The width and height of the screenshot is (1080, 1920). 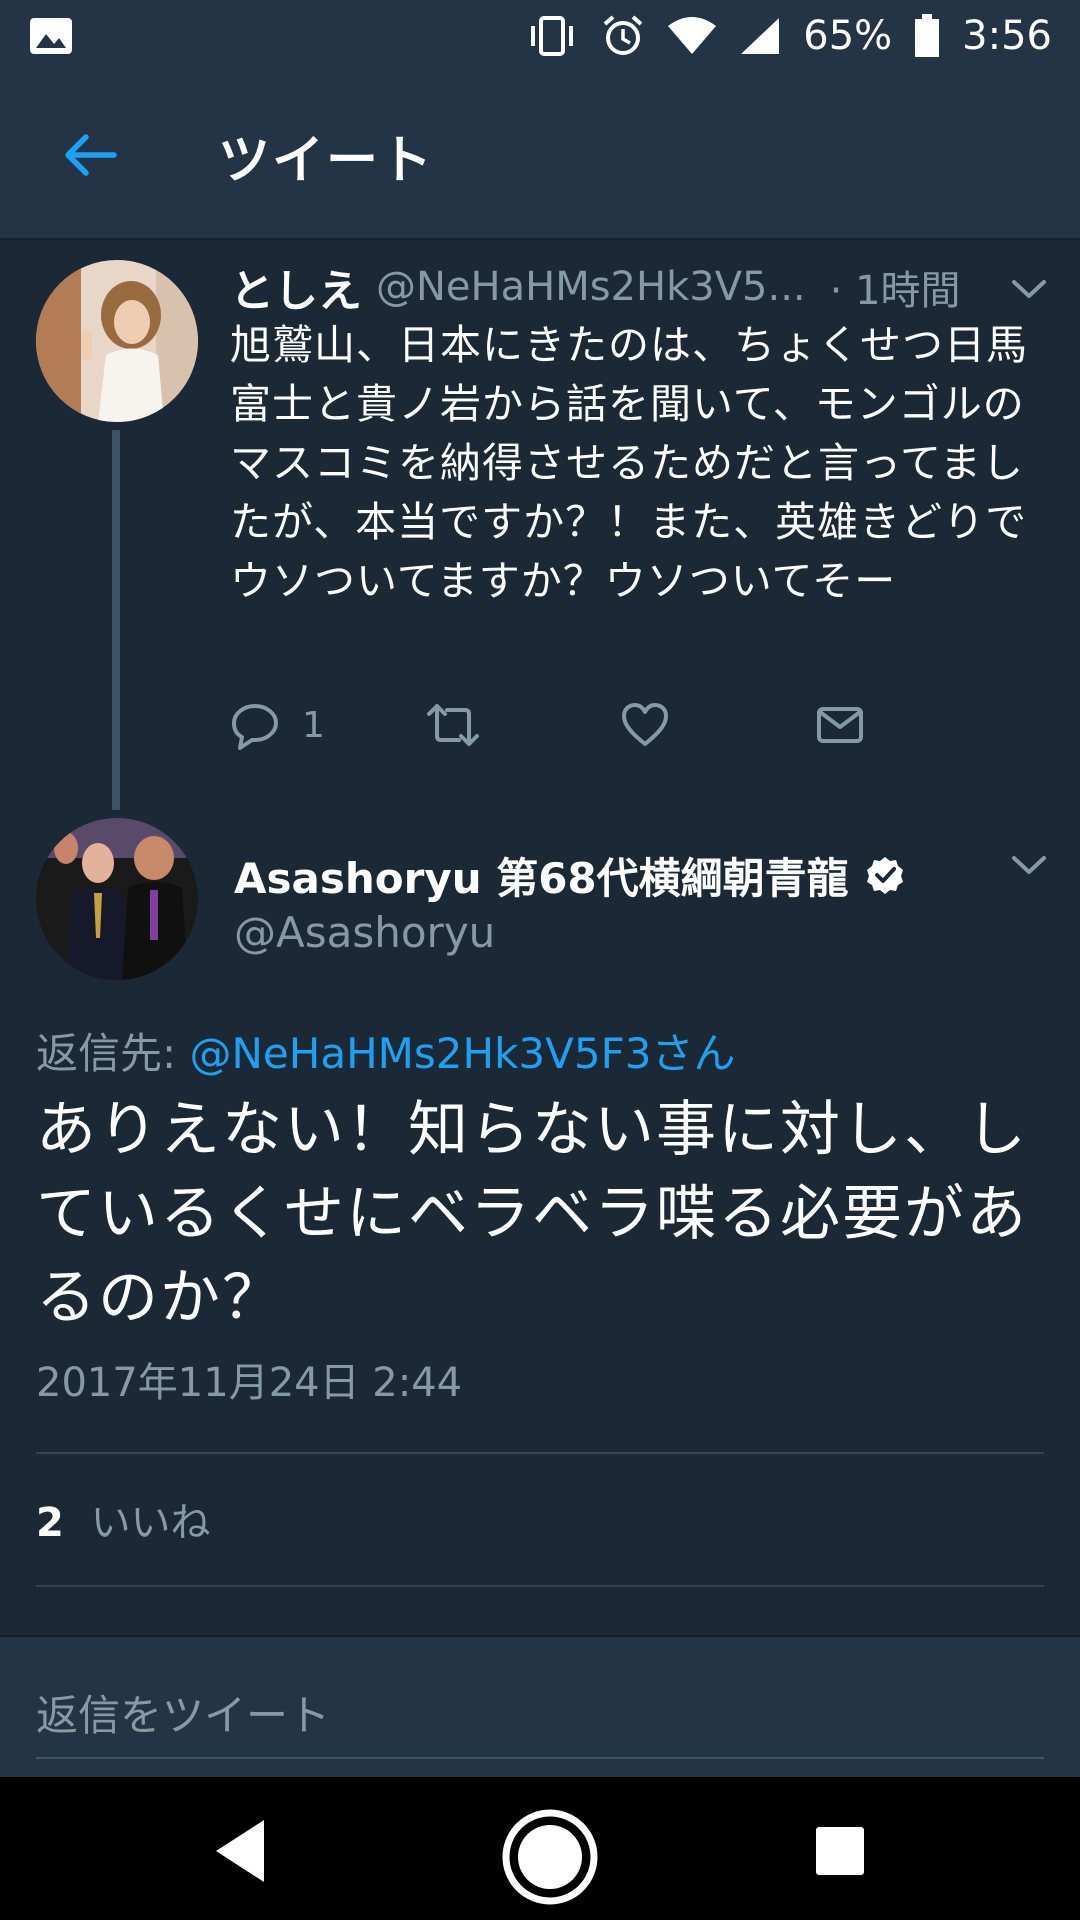 I want to click on reply-bar: 返信をツイート, so click(x=540, y=1706).